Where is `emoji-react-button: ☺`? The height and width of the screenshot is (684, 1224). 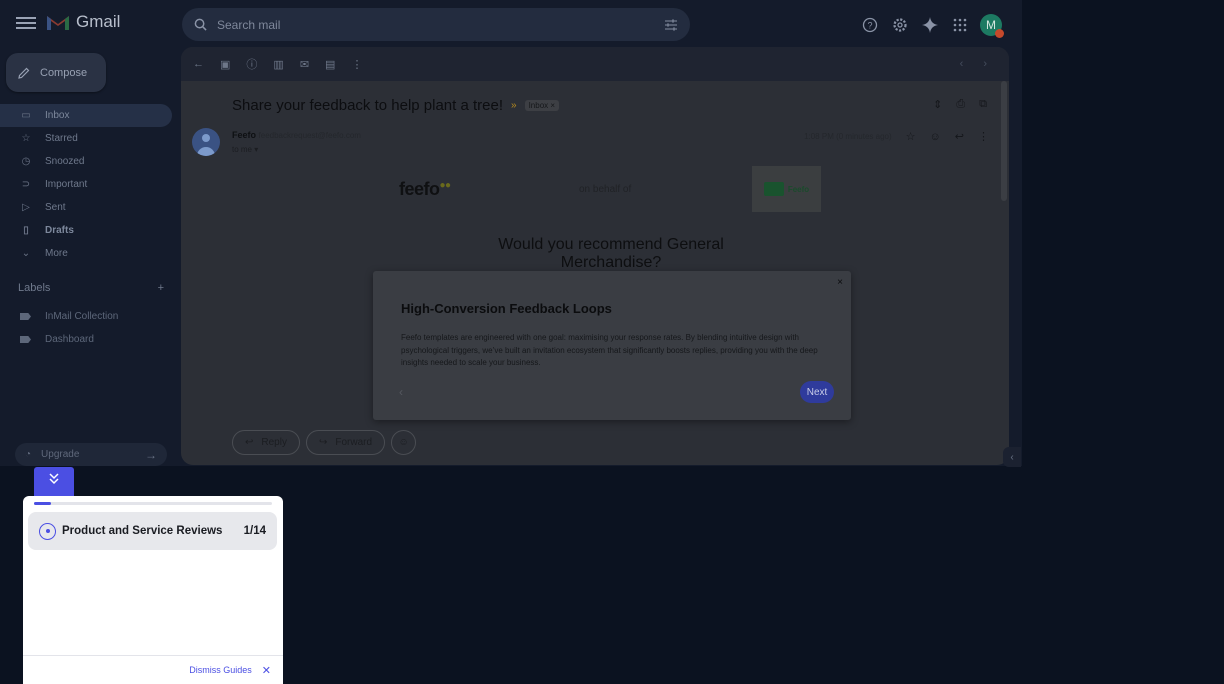 emoji-react-button: ☺ is located at coordinates (404, 442).